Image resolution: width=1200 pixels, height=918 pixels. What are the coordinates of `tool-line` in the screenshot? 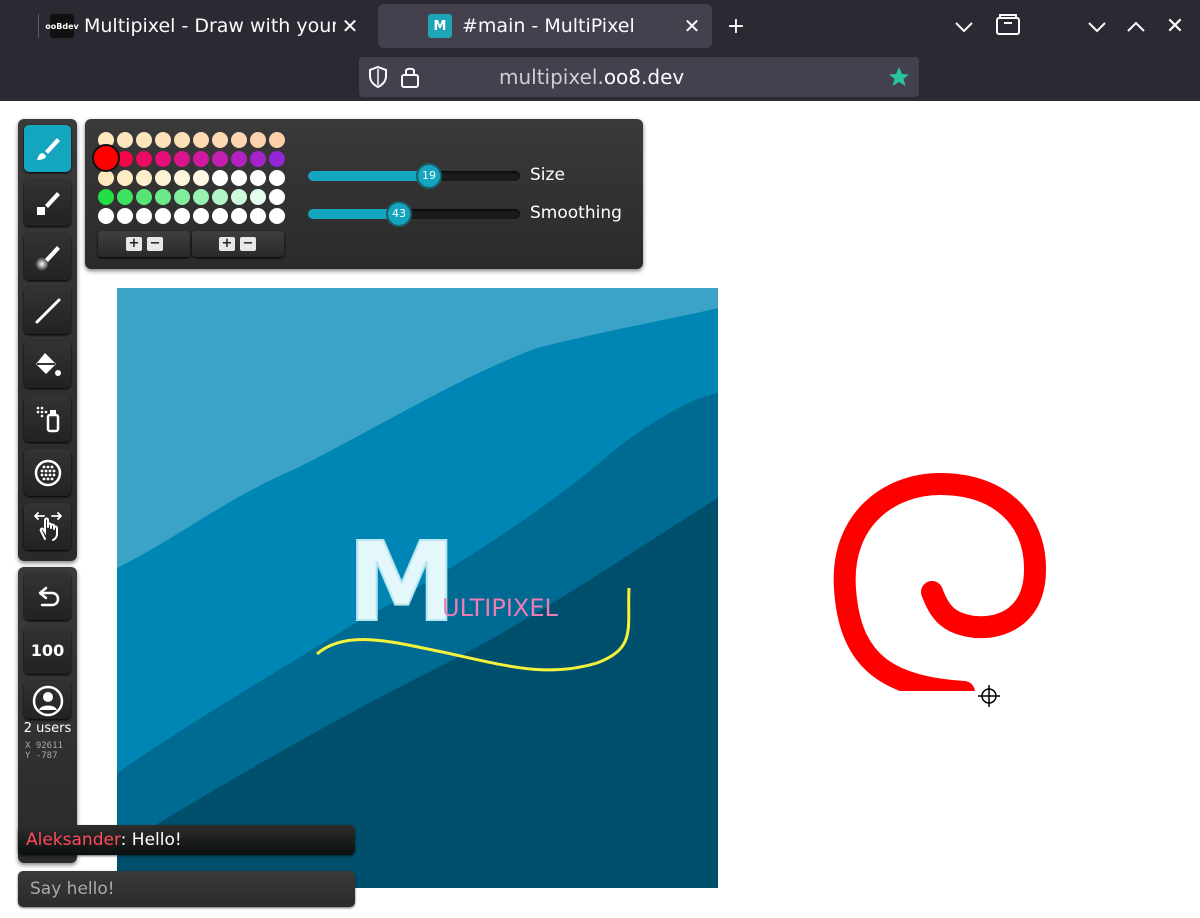 It's located at (47, 310).